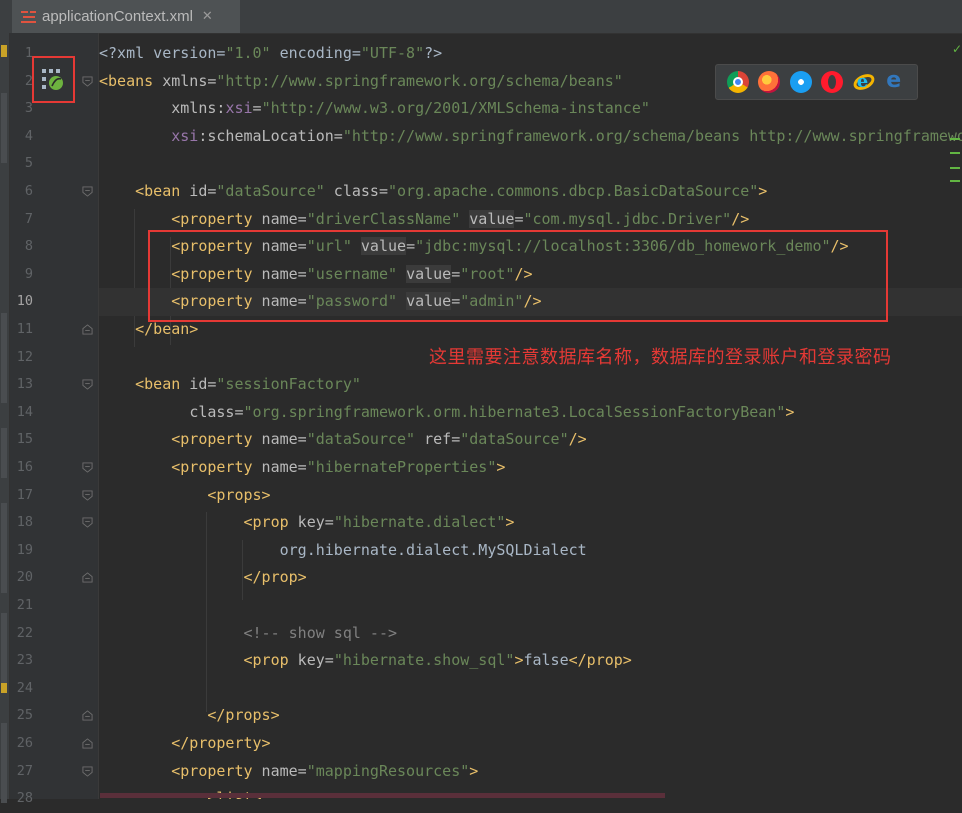 The image size is (962, 813). Describe the element at coordinates (800, 82) in the screenshot. I see `safari-icon` at that location.